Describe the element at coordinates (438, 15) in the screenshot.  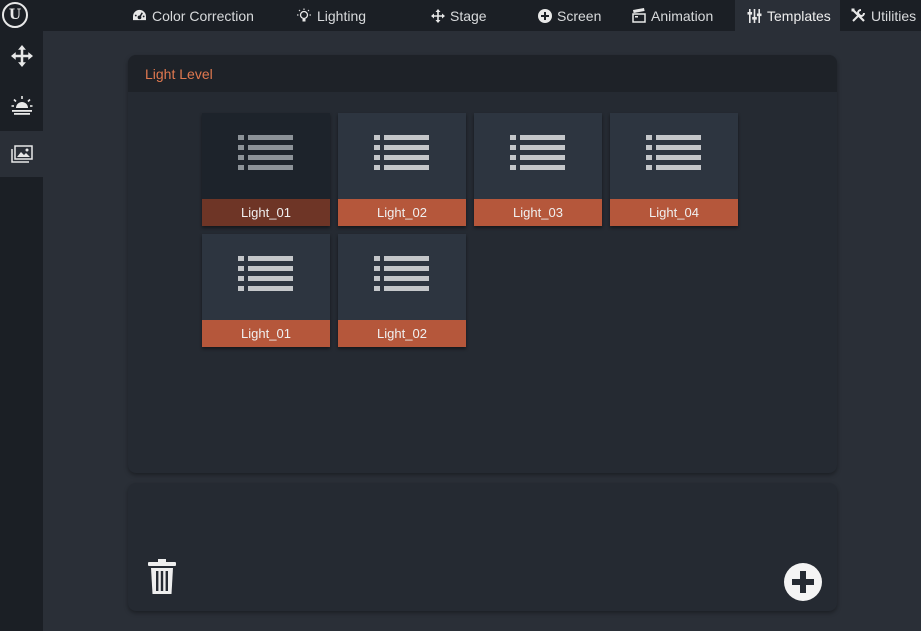
I see `move-icon` at that location.